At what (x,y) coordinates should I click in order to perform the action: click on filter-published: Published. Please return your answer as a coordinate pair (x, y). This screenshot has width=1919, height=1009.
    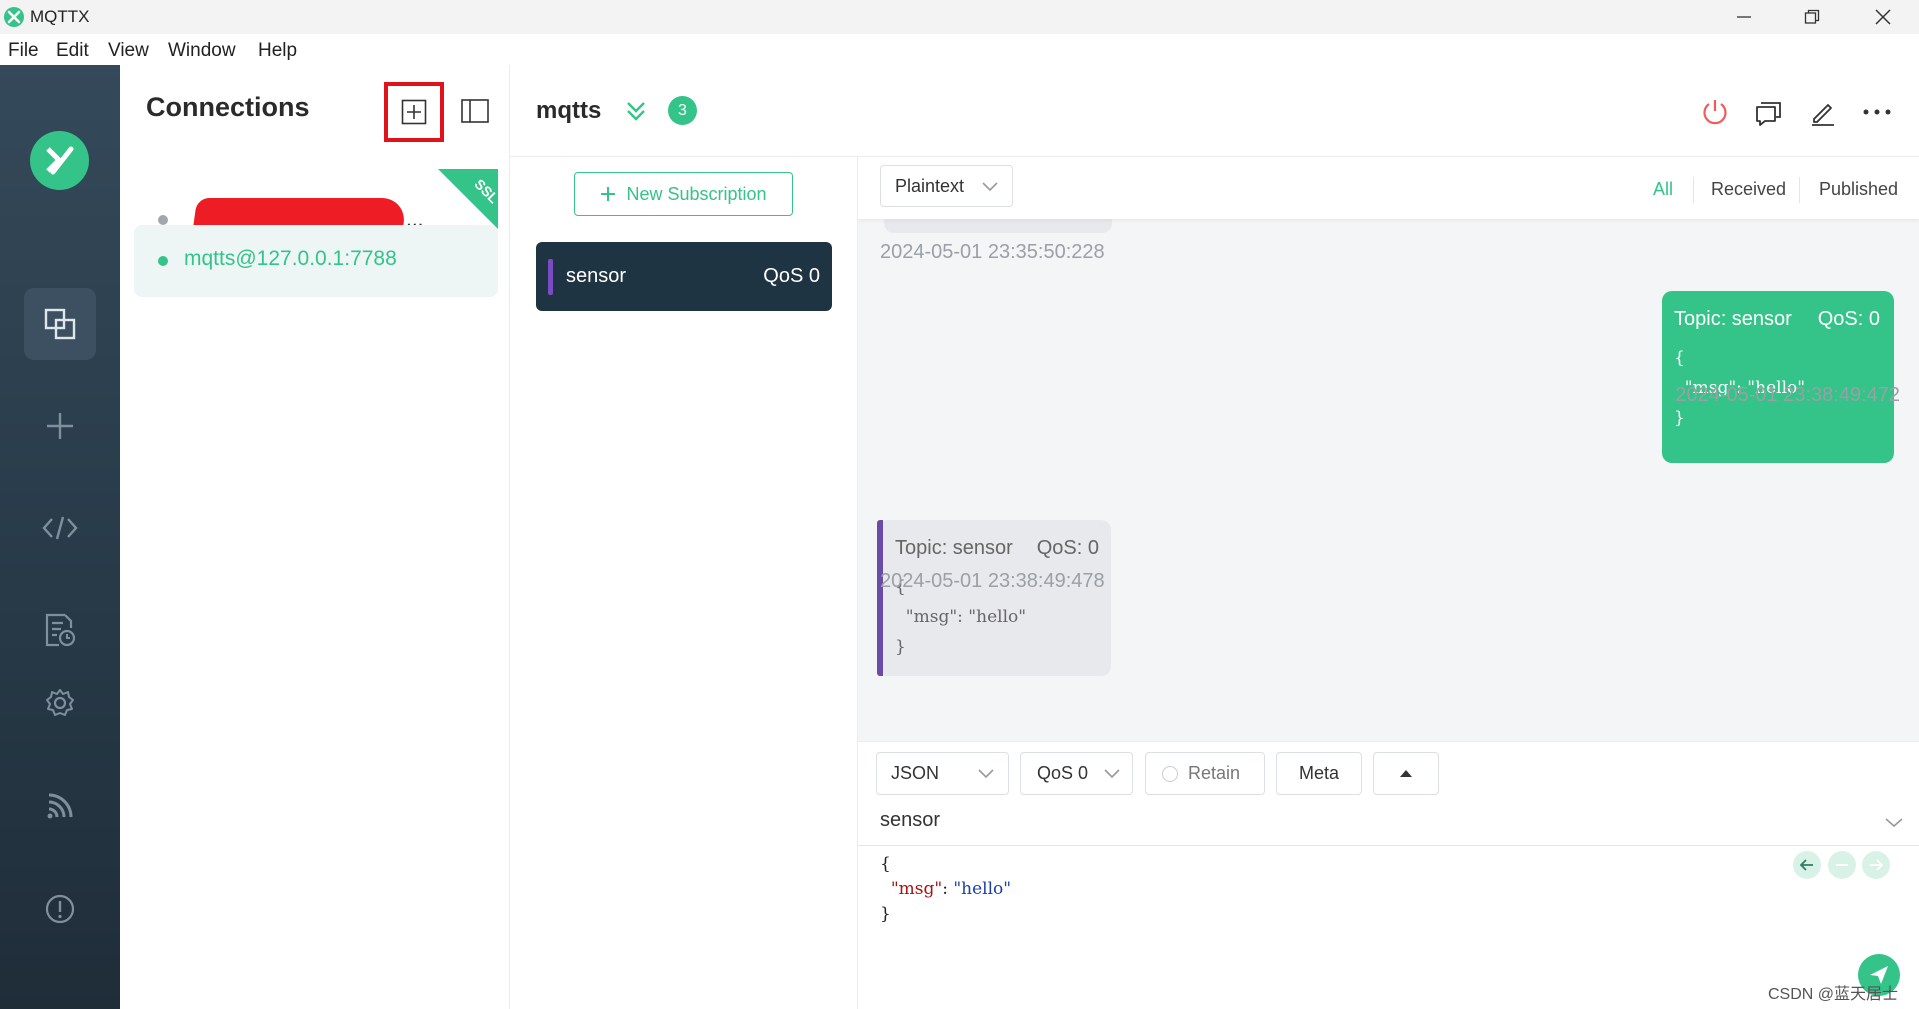
    Looking at the image, I should click on (1858, 189).